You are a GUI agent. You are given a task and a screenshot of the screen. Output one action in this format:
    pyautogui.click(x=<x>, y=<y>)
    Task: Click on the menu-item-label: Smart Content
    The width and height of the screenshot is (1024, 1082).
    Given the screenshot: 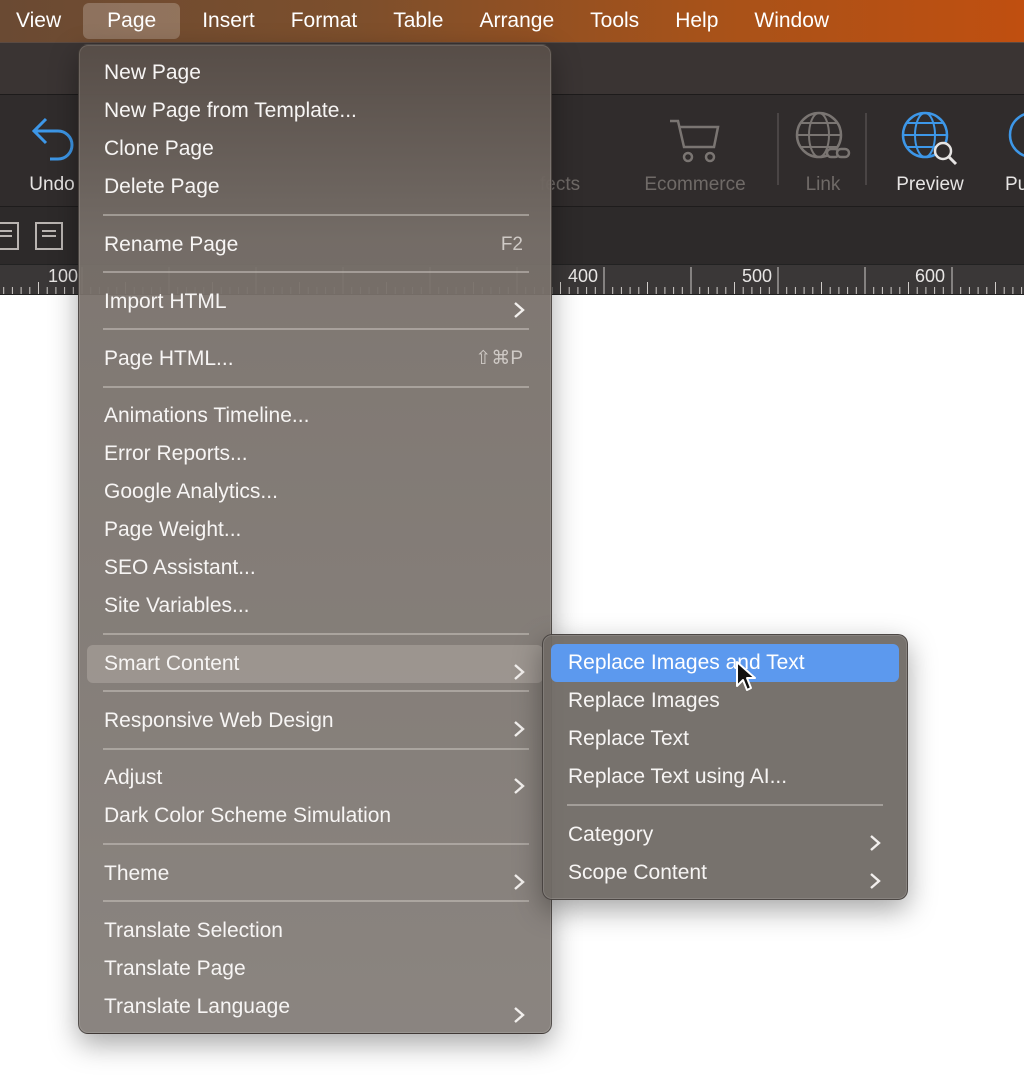 What is the action you would take?
    pyautogui.click(x=172, y=663)
    